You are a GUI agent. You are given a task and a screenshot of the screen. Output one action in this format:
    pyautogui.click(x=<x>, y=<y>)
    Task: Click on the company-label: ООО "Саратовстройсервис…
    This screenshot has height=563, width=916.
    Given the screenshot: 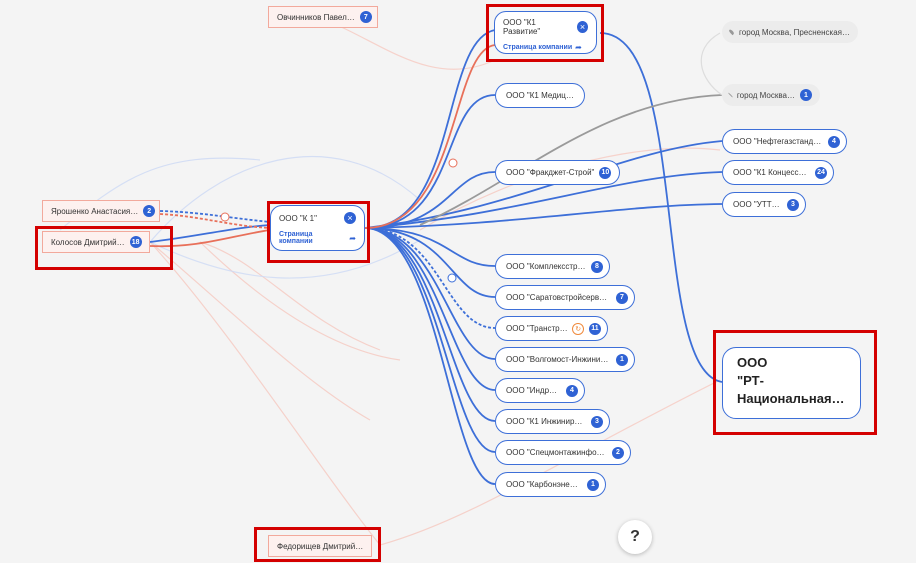 What is the action you would take?
    pyautogui.click(x=558, y=297)
    